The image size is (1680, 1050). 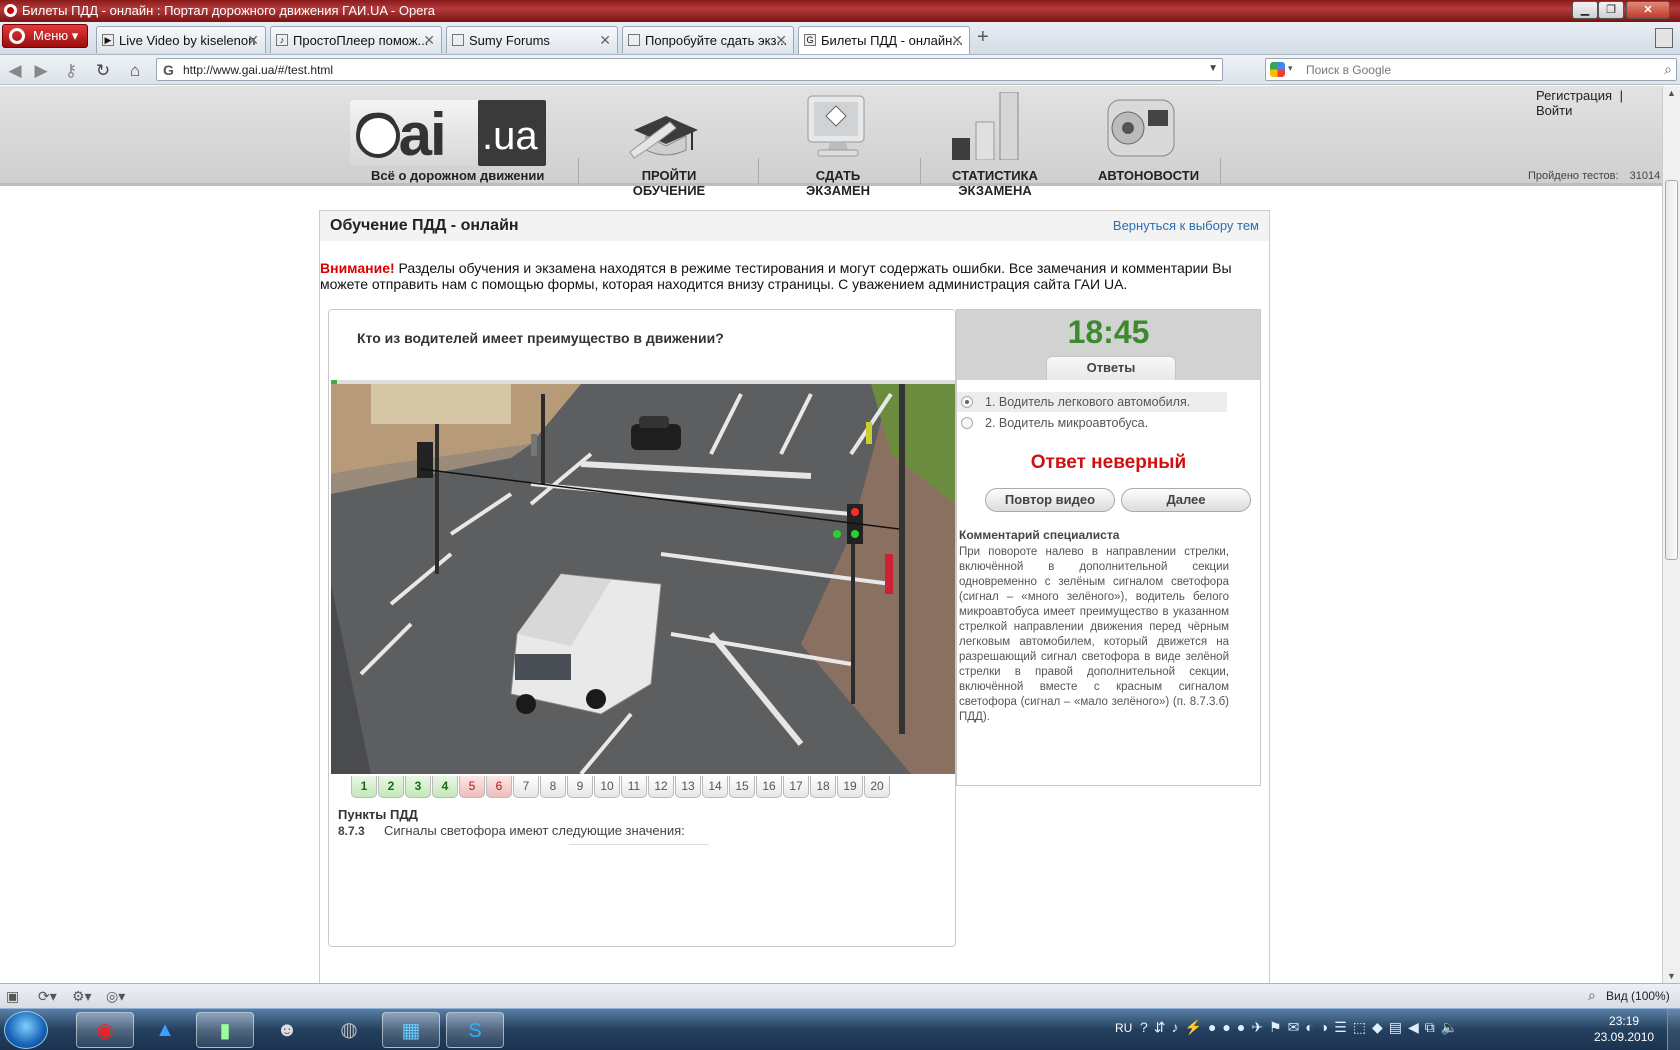 I want to click on home-icon: ⌂, so click(x=135, y=71).